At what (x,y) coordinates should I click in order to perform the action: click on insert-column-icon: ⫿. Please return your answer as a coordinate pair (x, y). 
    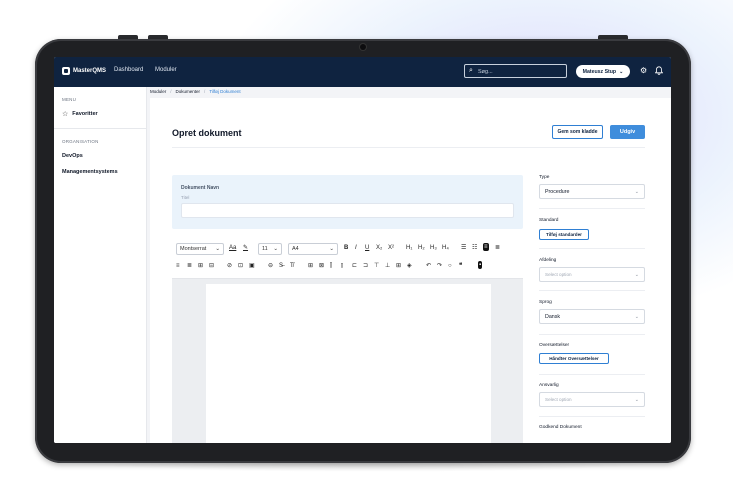
    Looking at the image, I should click on (331, 266).